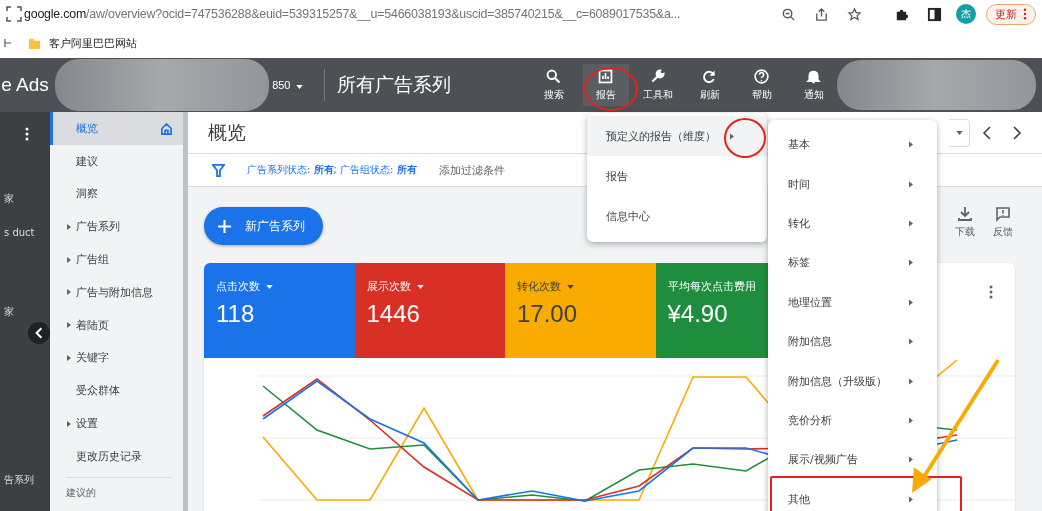 Image resolution: width=1042 pixels, height=511 pixels. What do you see at coordinates (852, 420) in the screenshot?
I see `menu-item: 竞价分析` at bounding box center [852, 420].